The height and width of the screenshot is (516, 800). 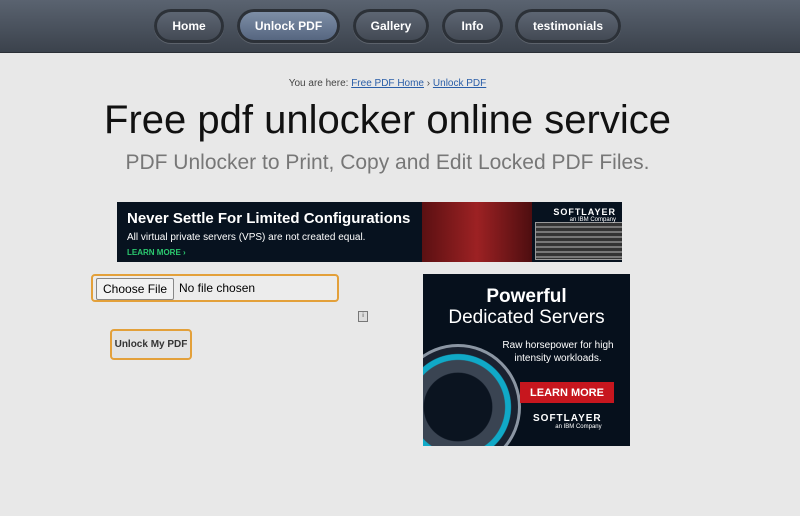 I want to click on banner-ad-brand-logo: SOFTLAYER an IBM Company, so click(x=584, y=215).